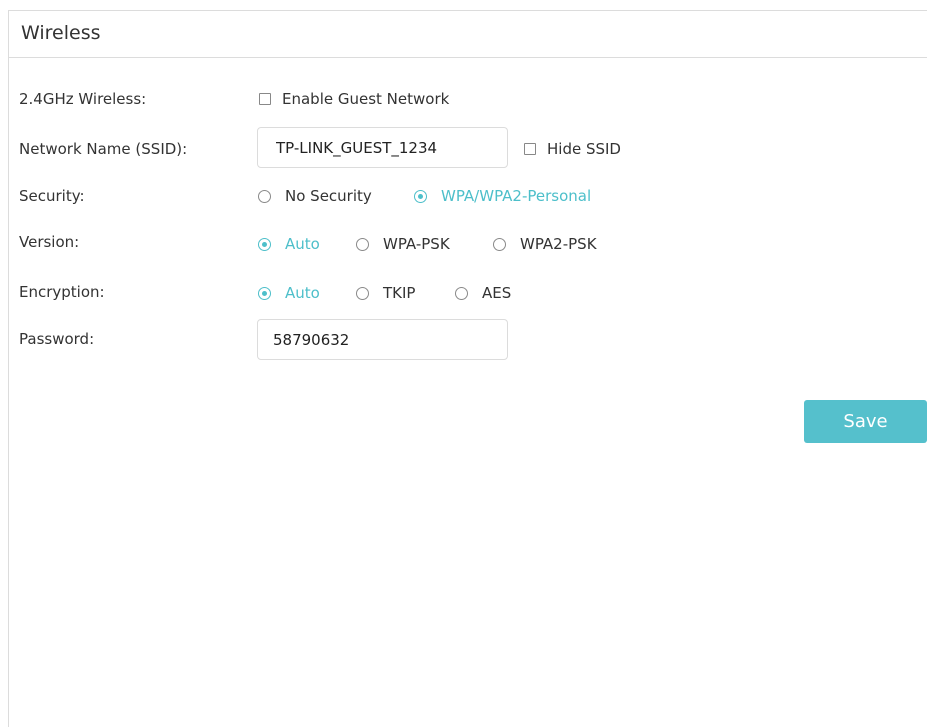 The height and width of the screenshot is (727, 927). I want to click on enable-guest-network-label: Enable Guest Network, so click(366, 99).